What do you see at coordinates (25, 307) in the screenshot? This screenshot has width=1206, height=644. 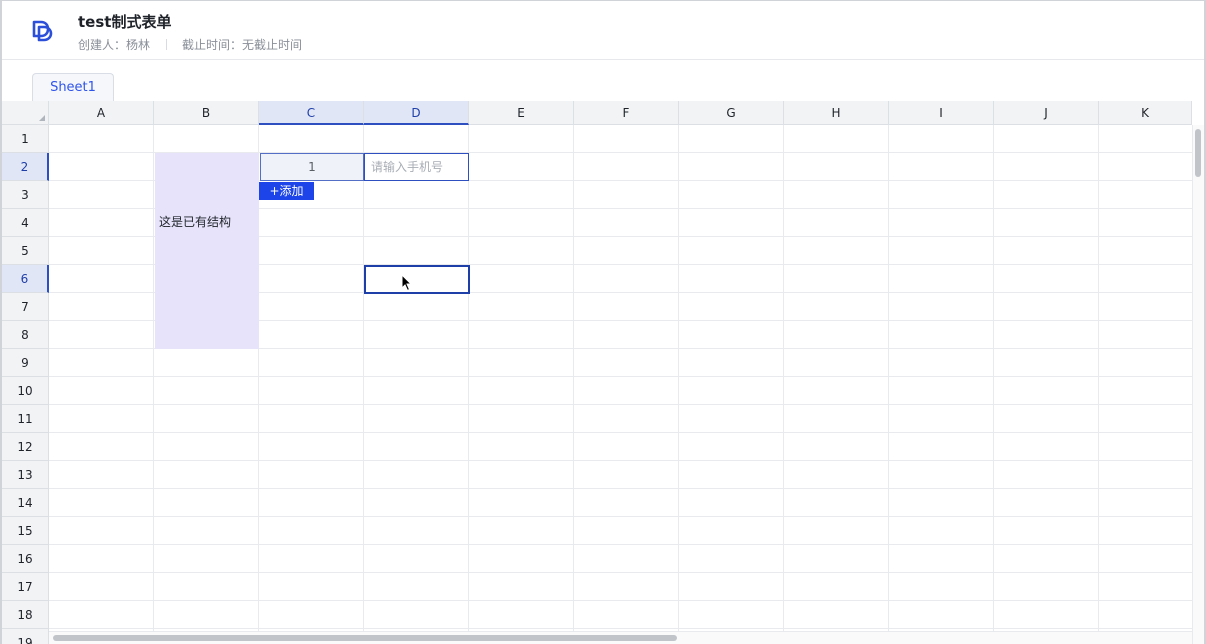 I see `row-header-7: 7` at bounding box center [25, 307].